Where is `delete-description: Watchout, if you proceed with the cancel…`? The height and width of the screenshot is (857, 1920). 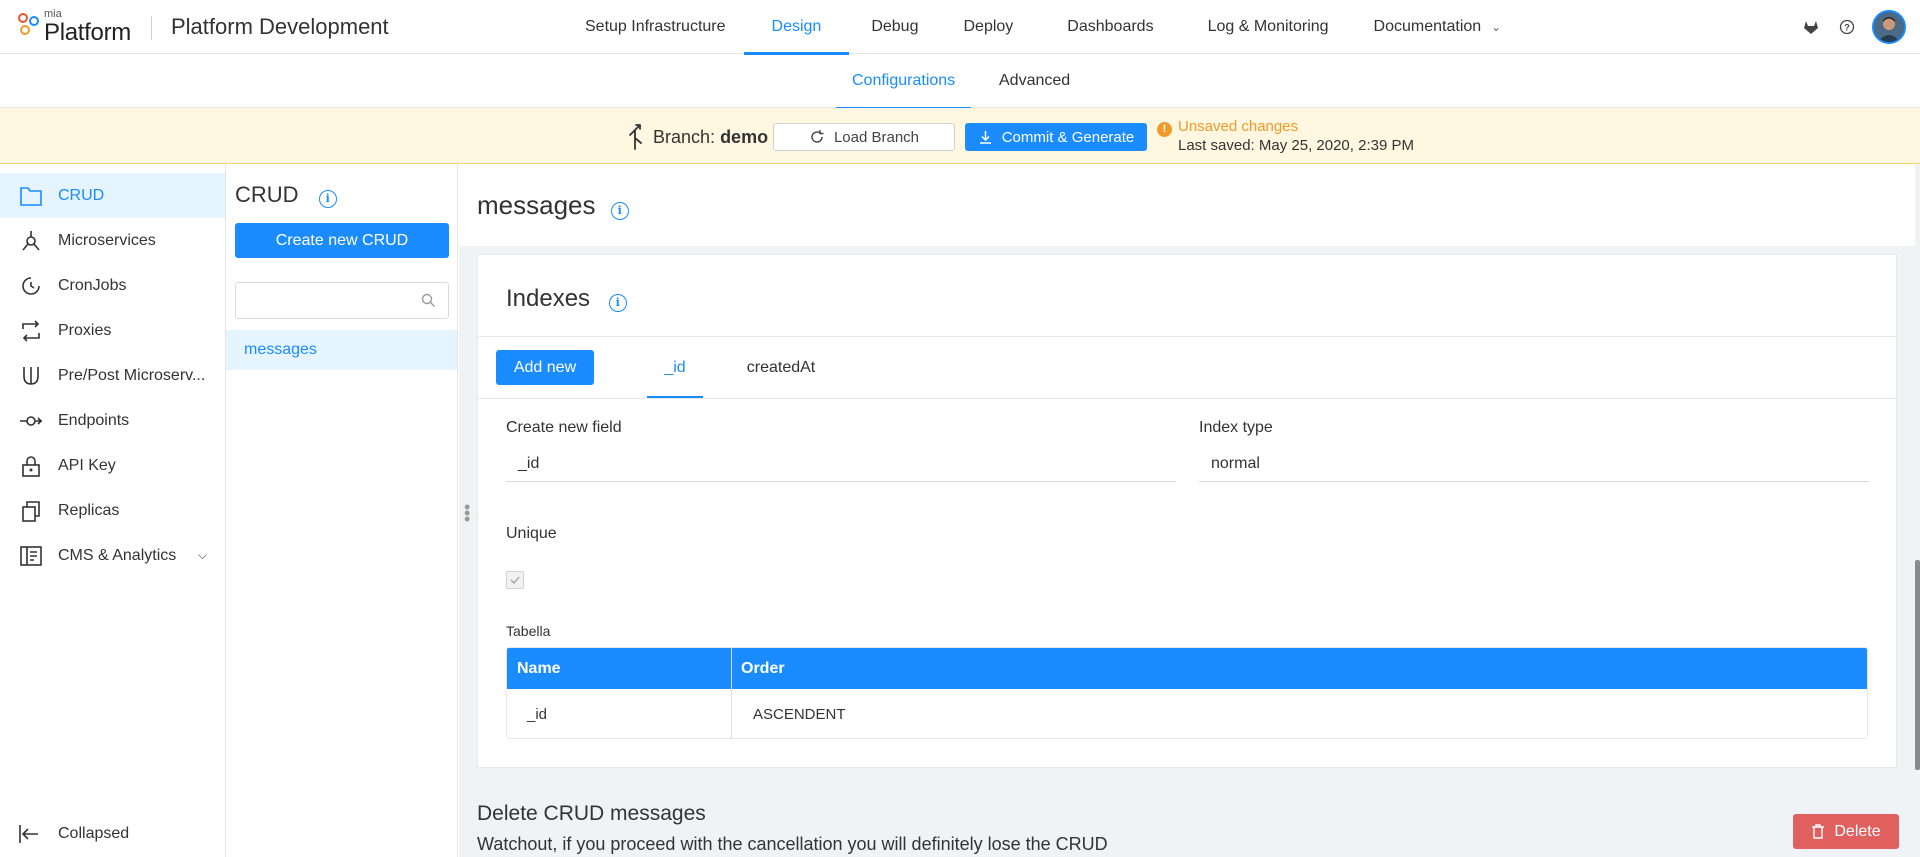 delete-description: Watchout, if you proceed with the cancel… is located at coordinates (792, 844).